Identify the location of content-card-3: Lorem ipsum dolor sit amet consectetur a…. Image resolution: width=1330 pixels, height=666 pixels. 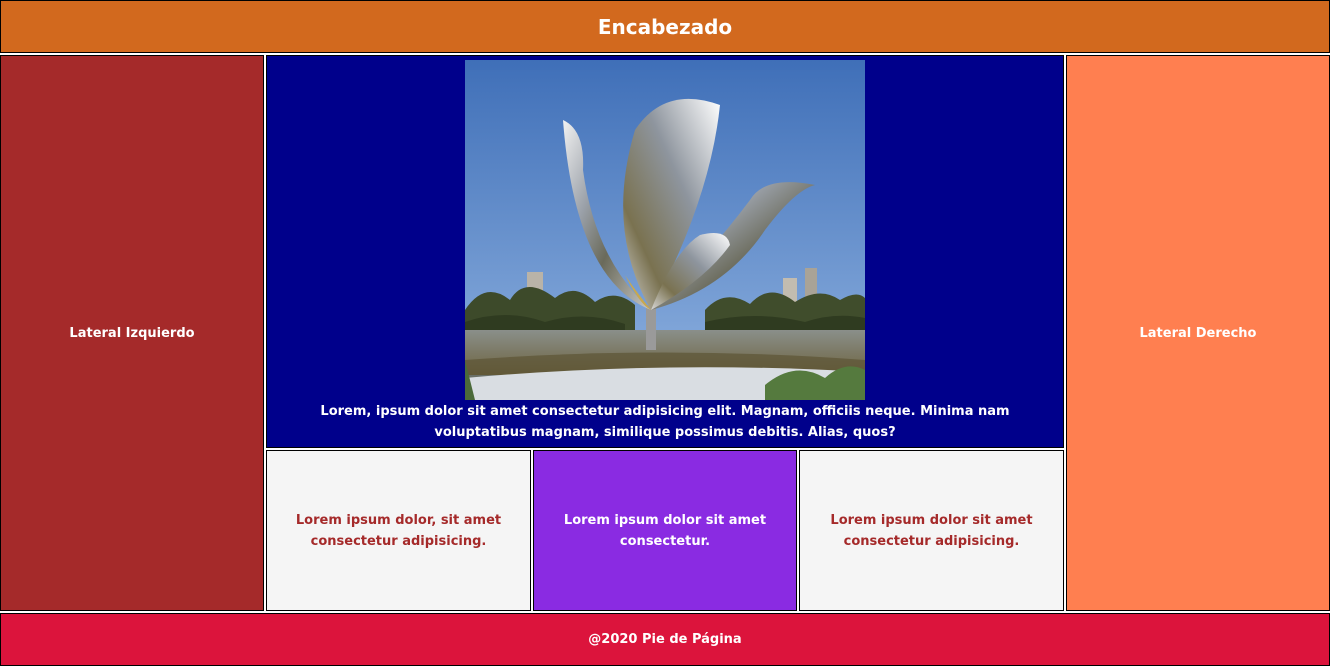
(931, 530).